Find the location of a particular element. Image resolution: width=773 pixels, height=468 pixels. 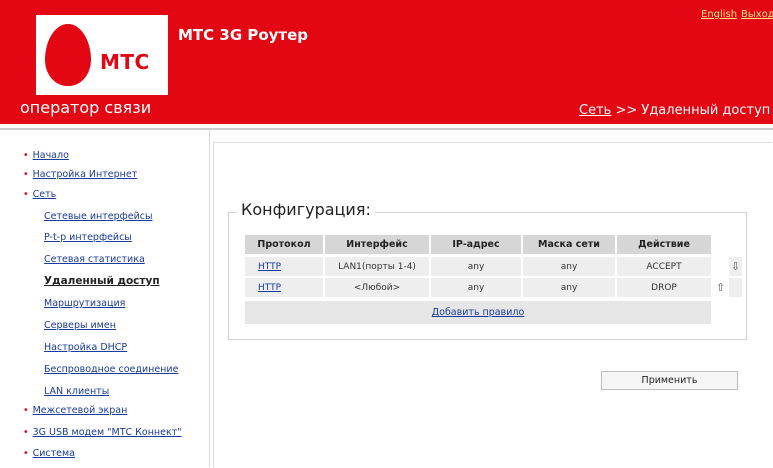

apply-button: Применить is located at coordinates (669, 380).